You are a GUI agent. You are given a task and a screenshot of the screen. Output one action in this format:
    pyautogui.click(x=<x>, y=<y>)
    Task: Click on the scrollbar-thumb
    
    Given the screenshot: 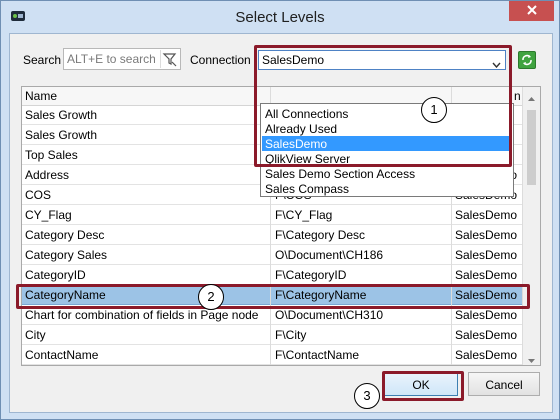 What is the action you would take?
    pyautogui.click(x=531, y=147)
    